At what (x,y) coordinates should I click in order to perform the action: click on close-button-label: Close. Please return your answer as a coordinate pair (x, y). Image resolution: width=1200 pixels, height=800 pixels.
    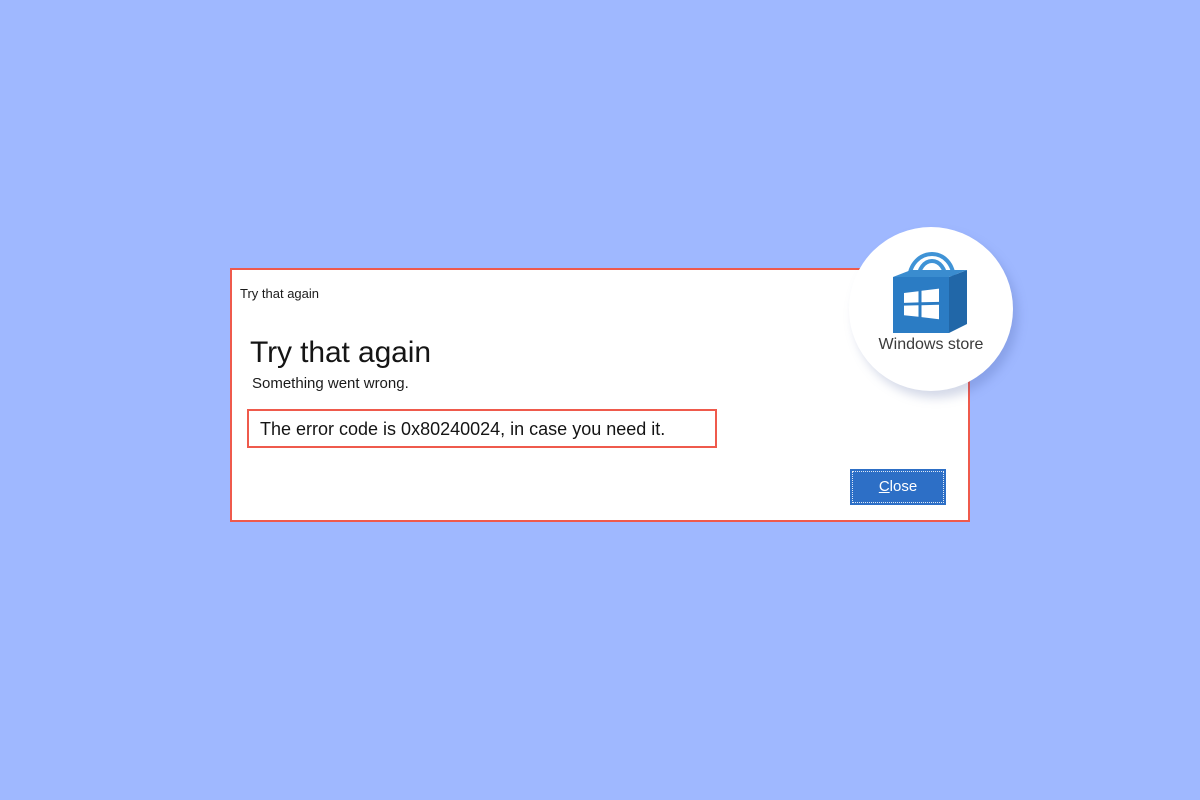
    Looking at the image, I should click on (898, 486).